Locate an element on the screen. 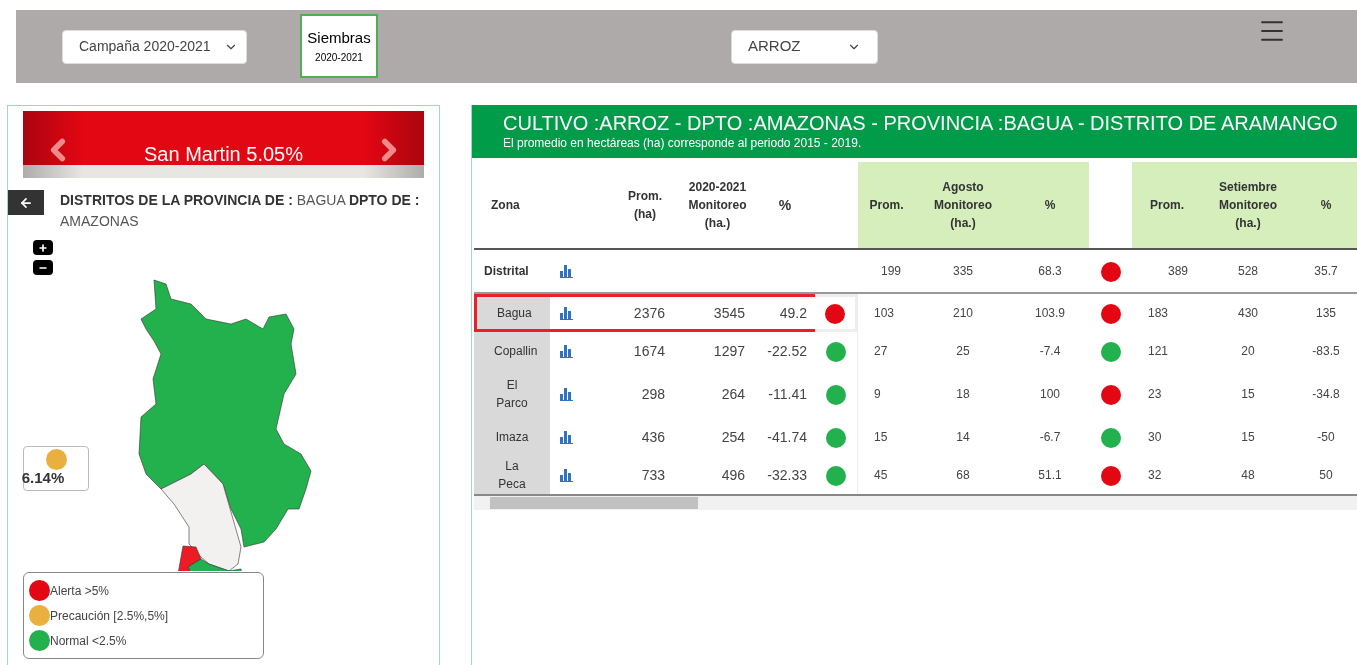 This screenshot has height=665, width=1357. column-header: Agosto Monitoreo (ha.) is located at coordinates (963, 206).